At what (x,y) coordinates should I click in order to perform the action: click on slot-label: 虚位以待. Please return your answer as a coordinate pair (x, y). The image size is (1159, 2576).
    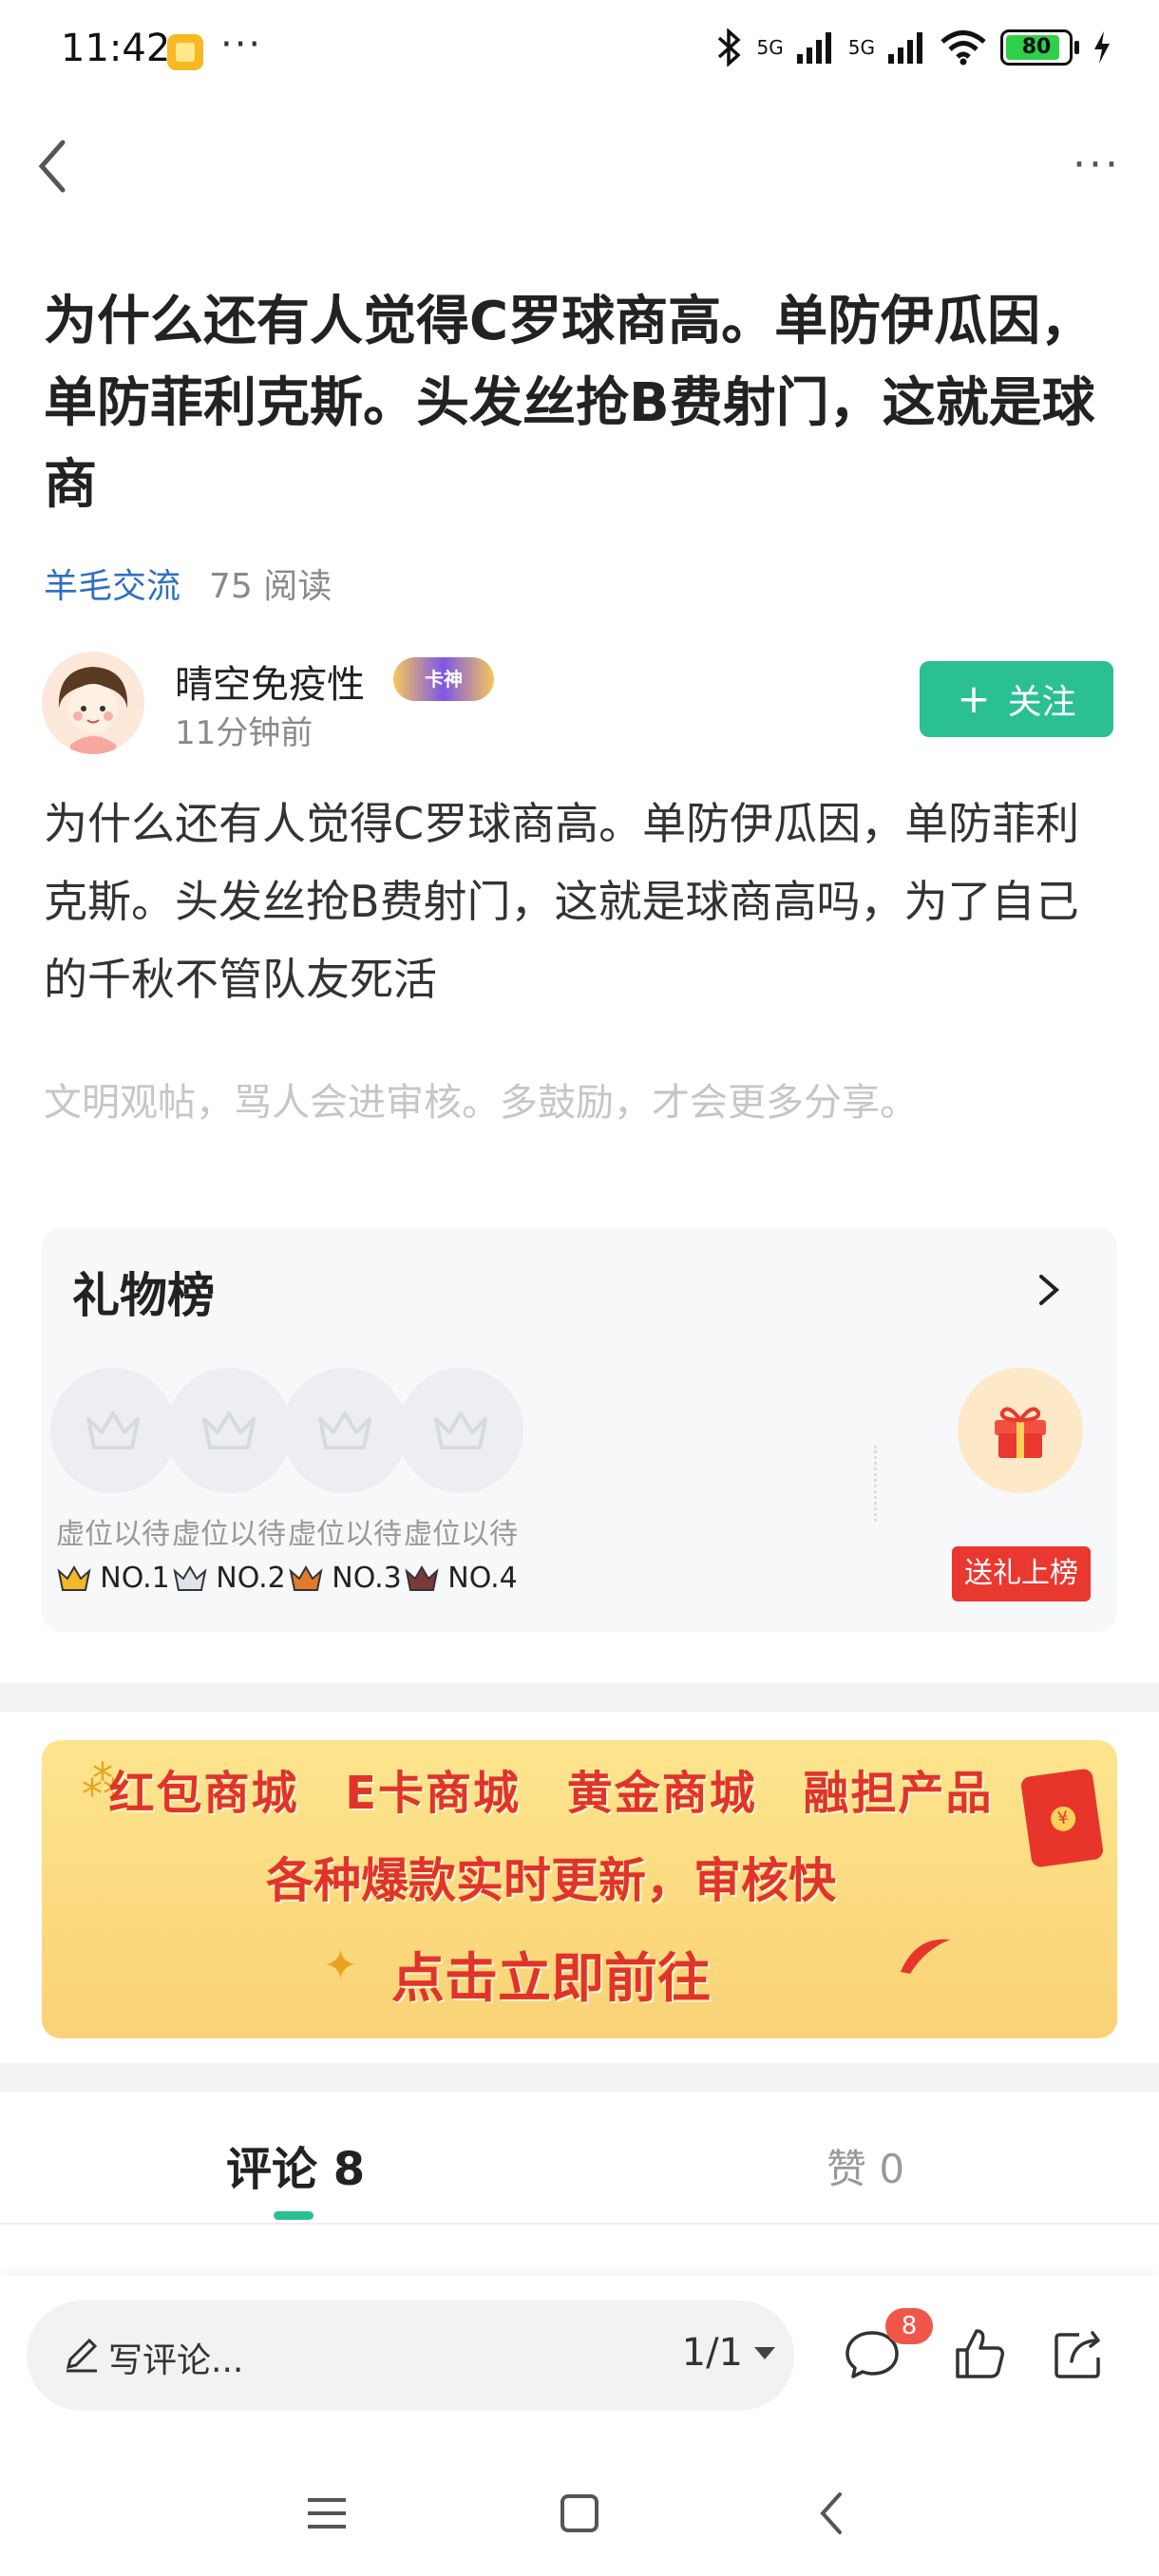
    Looking at the image, I should click on (461, 1534).